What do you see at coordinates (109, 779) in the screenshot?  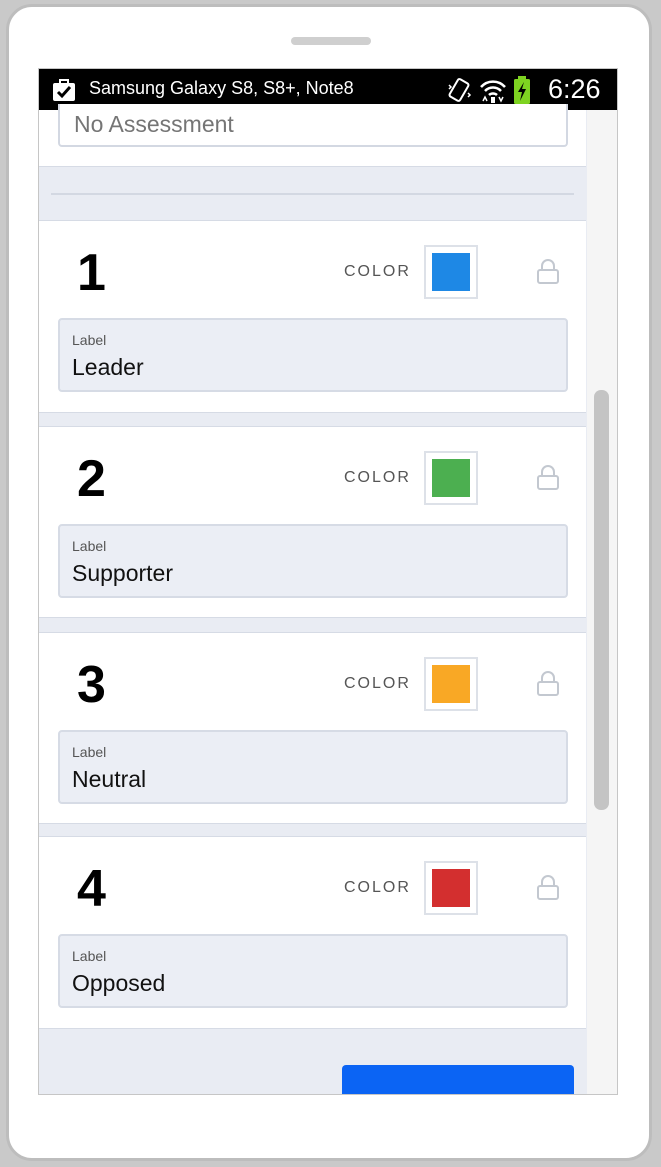 I see `label-value: Neutral` at bounding box center [109, 779].